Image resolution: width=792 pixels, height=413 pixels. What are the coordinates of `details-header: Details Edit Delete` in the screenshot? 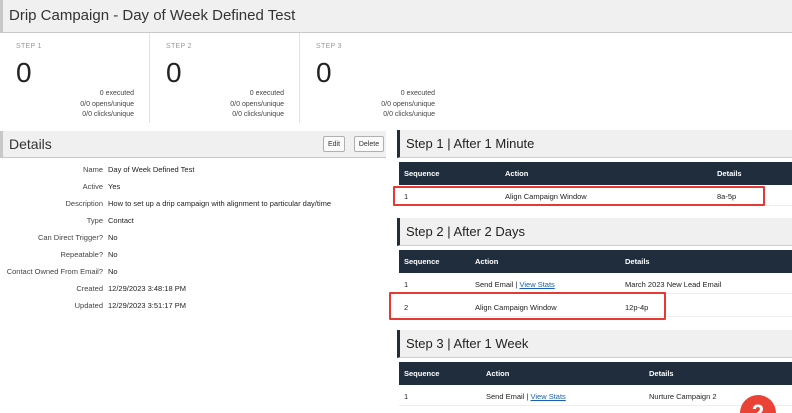 It's located at (193, 144).